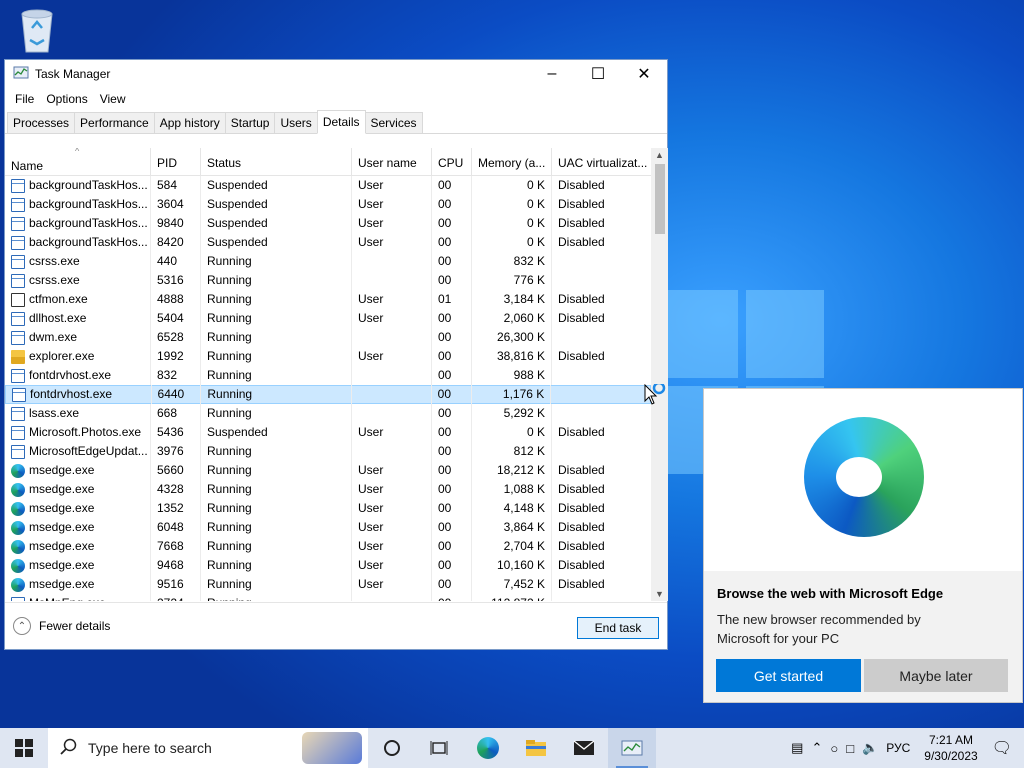 This screenshot has height=768, width=1024. What do you see at coordinates (41, 122) in the screenshot?
I see `tab-processes: Processes` at bounding box center [41, 122].